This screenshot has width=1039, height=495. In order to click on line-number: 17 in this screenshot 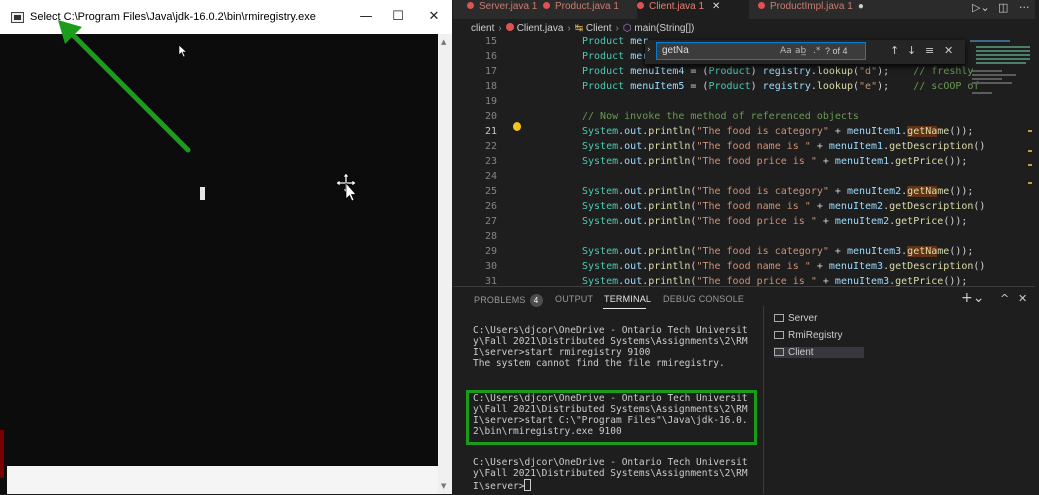, I will do `click(490, 71)`.